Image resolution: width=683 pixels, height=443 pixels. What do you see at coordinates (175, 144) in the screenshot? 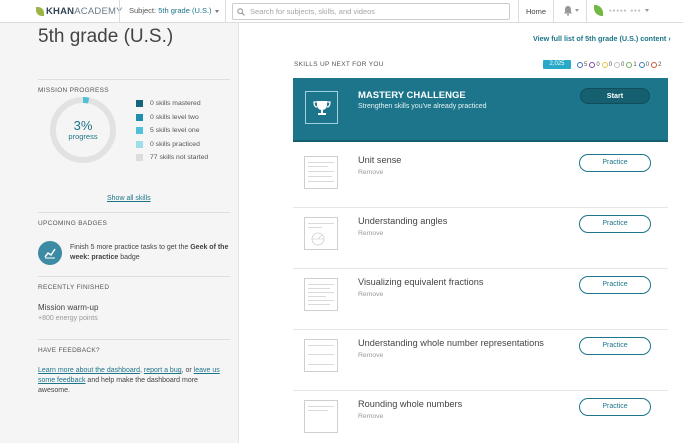
I see `legend-label: 0 skills practiced` at bounding box center [175, 144].